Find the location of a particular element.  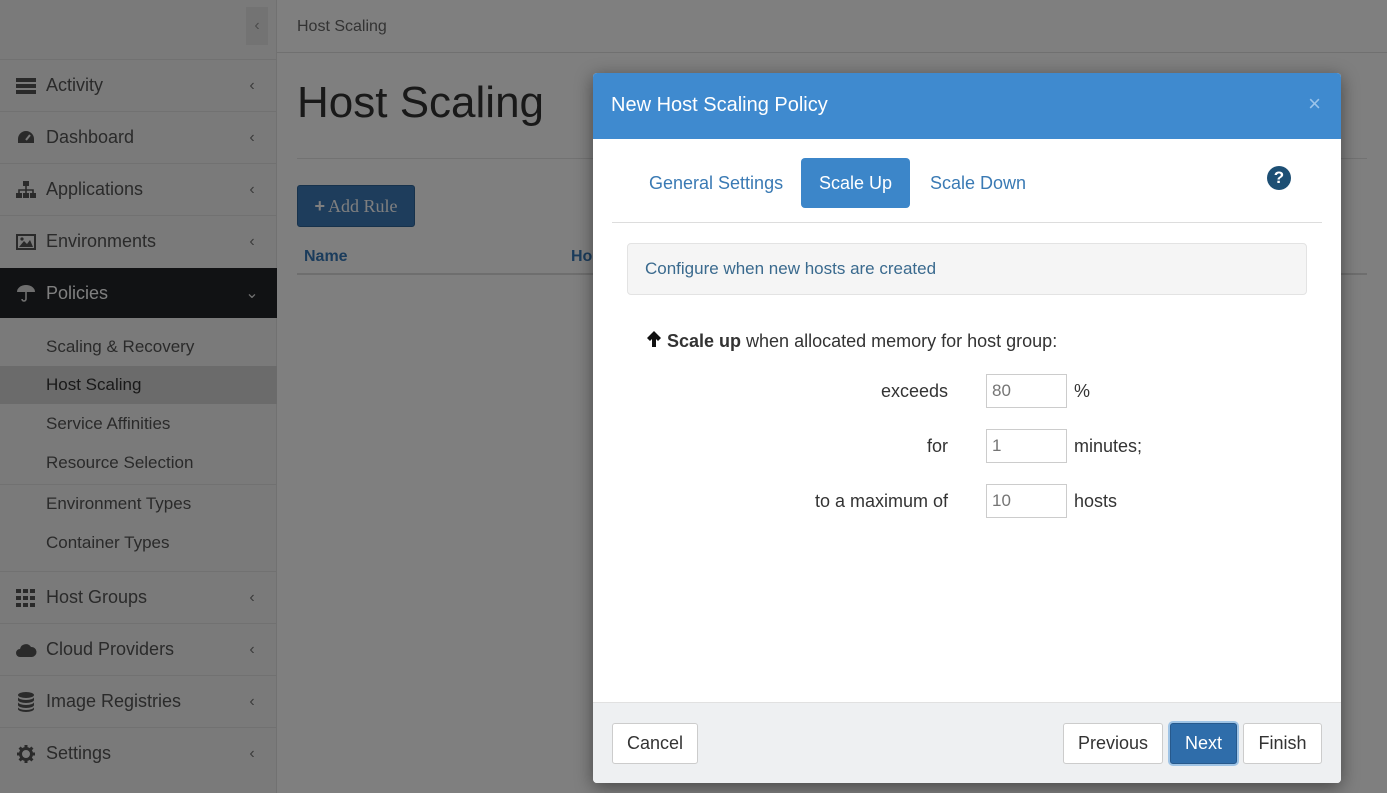

finish-button: Finish is located at coordinates (1282, 743).